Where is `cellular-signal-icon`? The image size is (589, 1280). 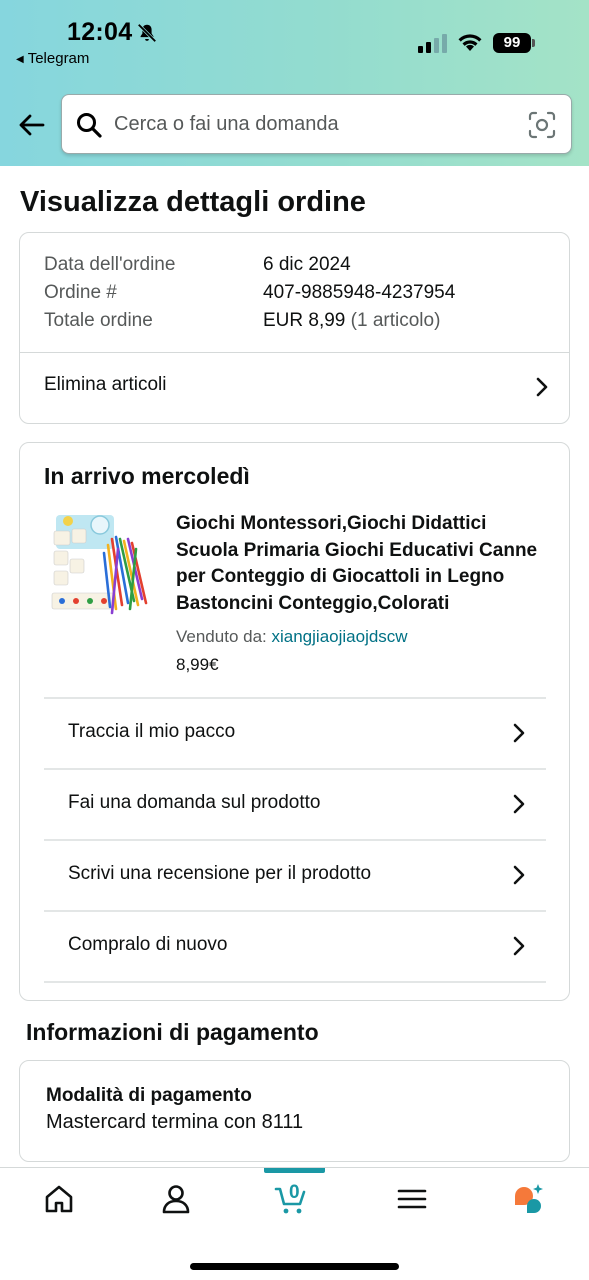 cellular-signal-icon is located at coordinates (432, 43).